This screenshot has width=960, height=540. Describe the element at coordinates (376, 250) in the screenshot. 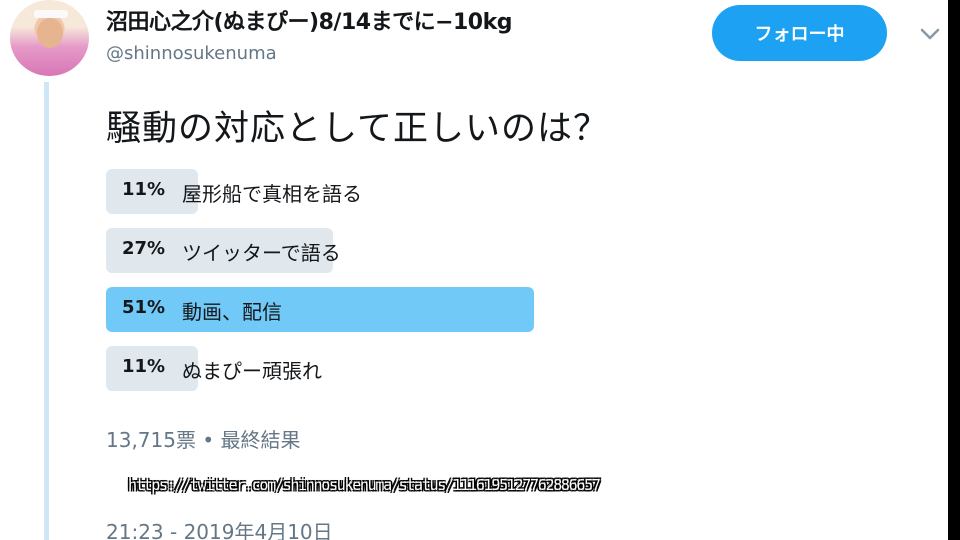

I see `poll-option: 27% ツイッターで語る` at that location.